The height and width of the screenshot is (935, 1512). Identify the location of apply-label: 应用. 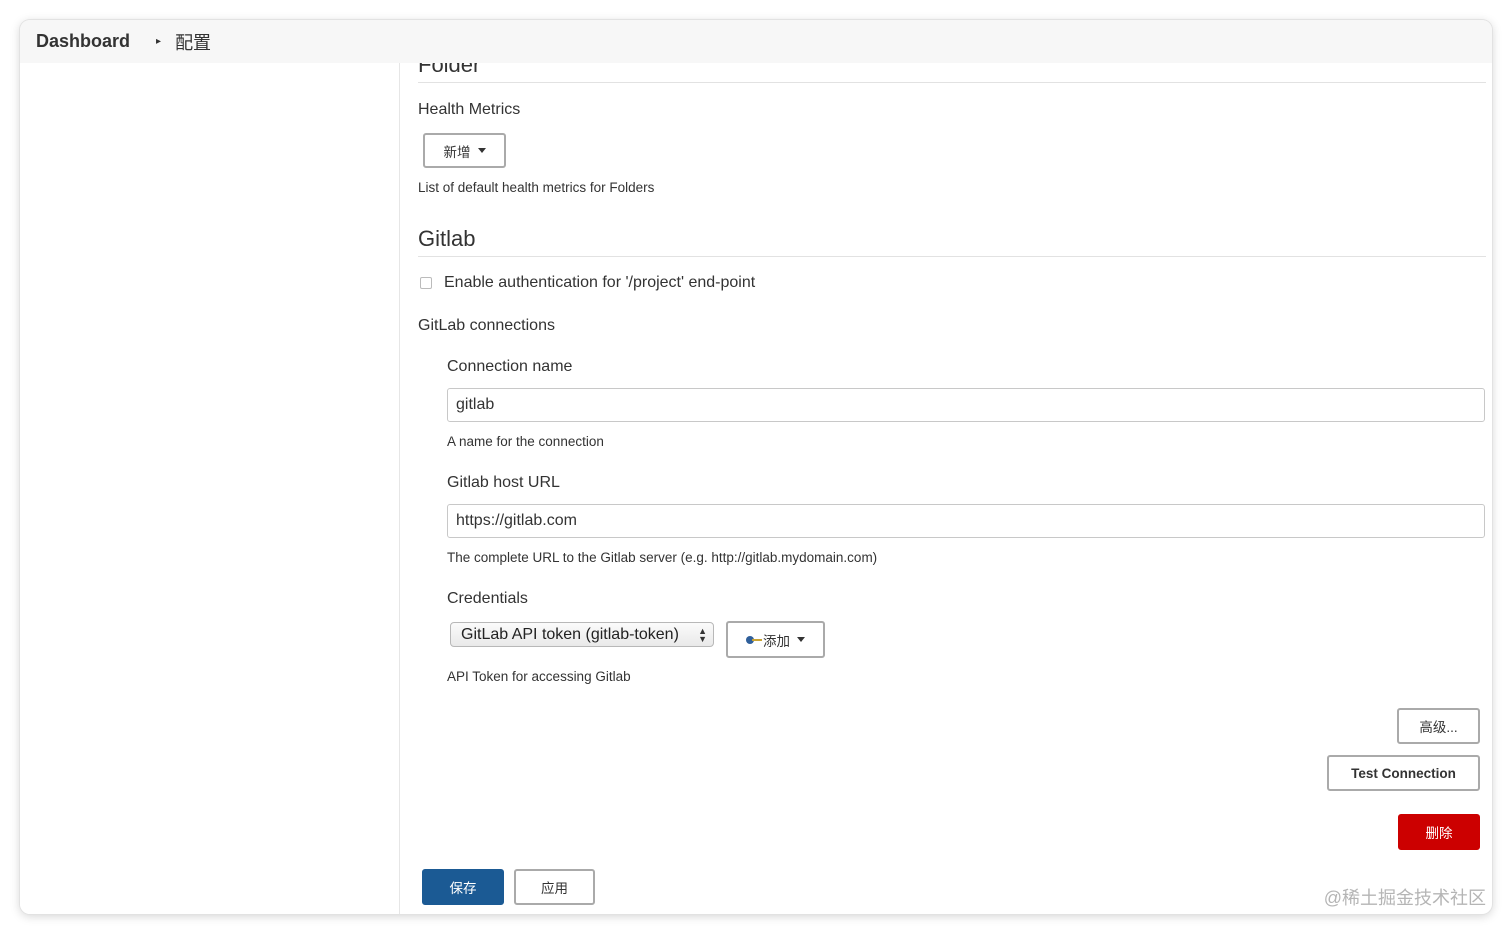
(554, 888).